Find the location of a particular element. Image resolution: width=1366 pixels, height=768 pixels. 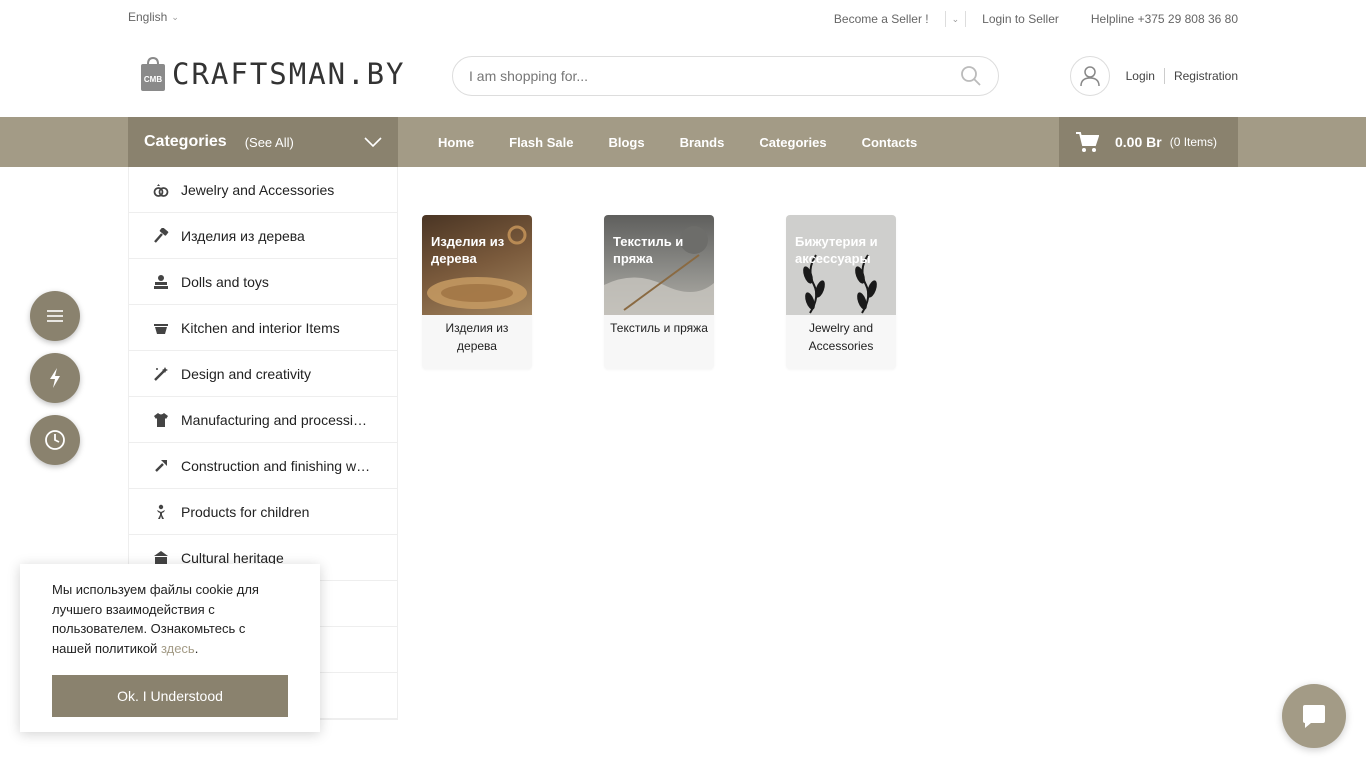

helpline-text: Helpline +375 29 808 36 80 is located at coordinates (1164, 19).